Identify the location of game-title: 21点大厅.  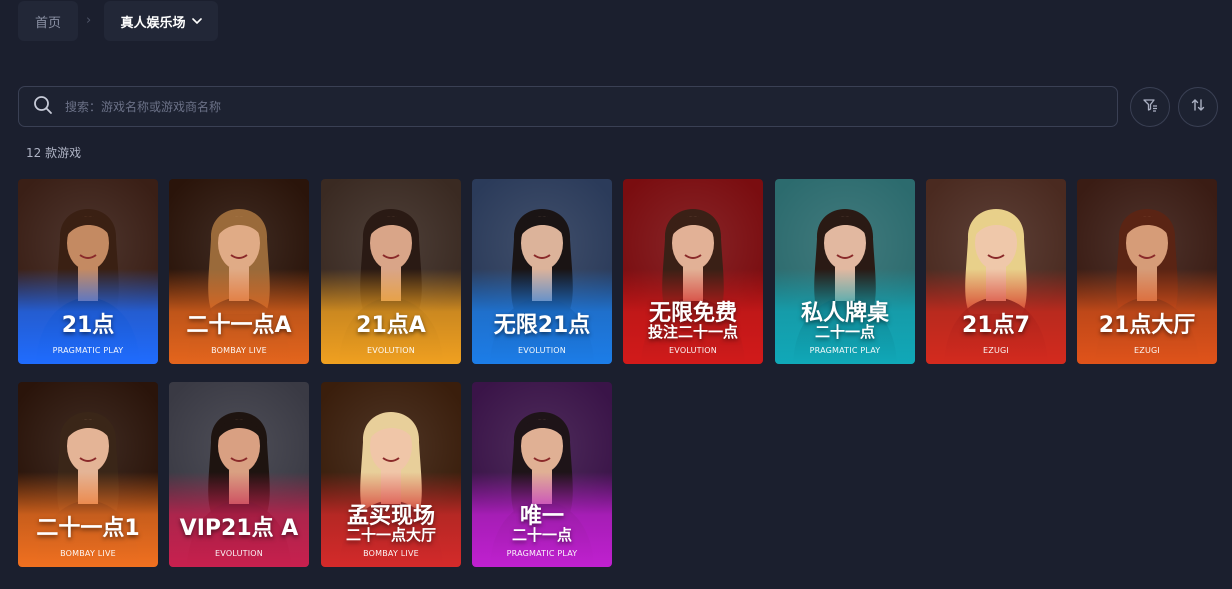
(1147, 325).